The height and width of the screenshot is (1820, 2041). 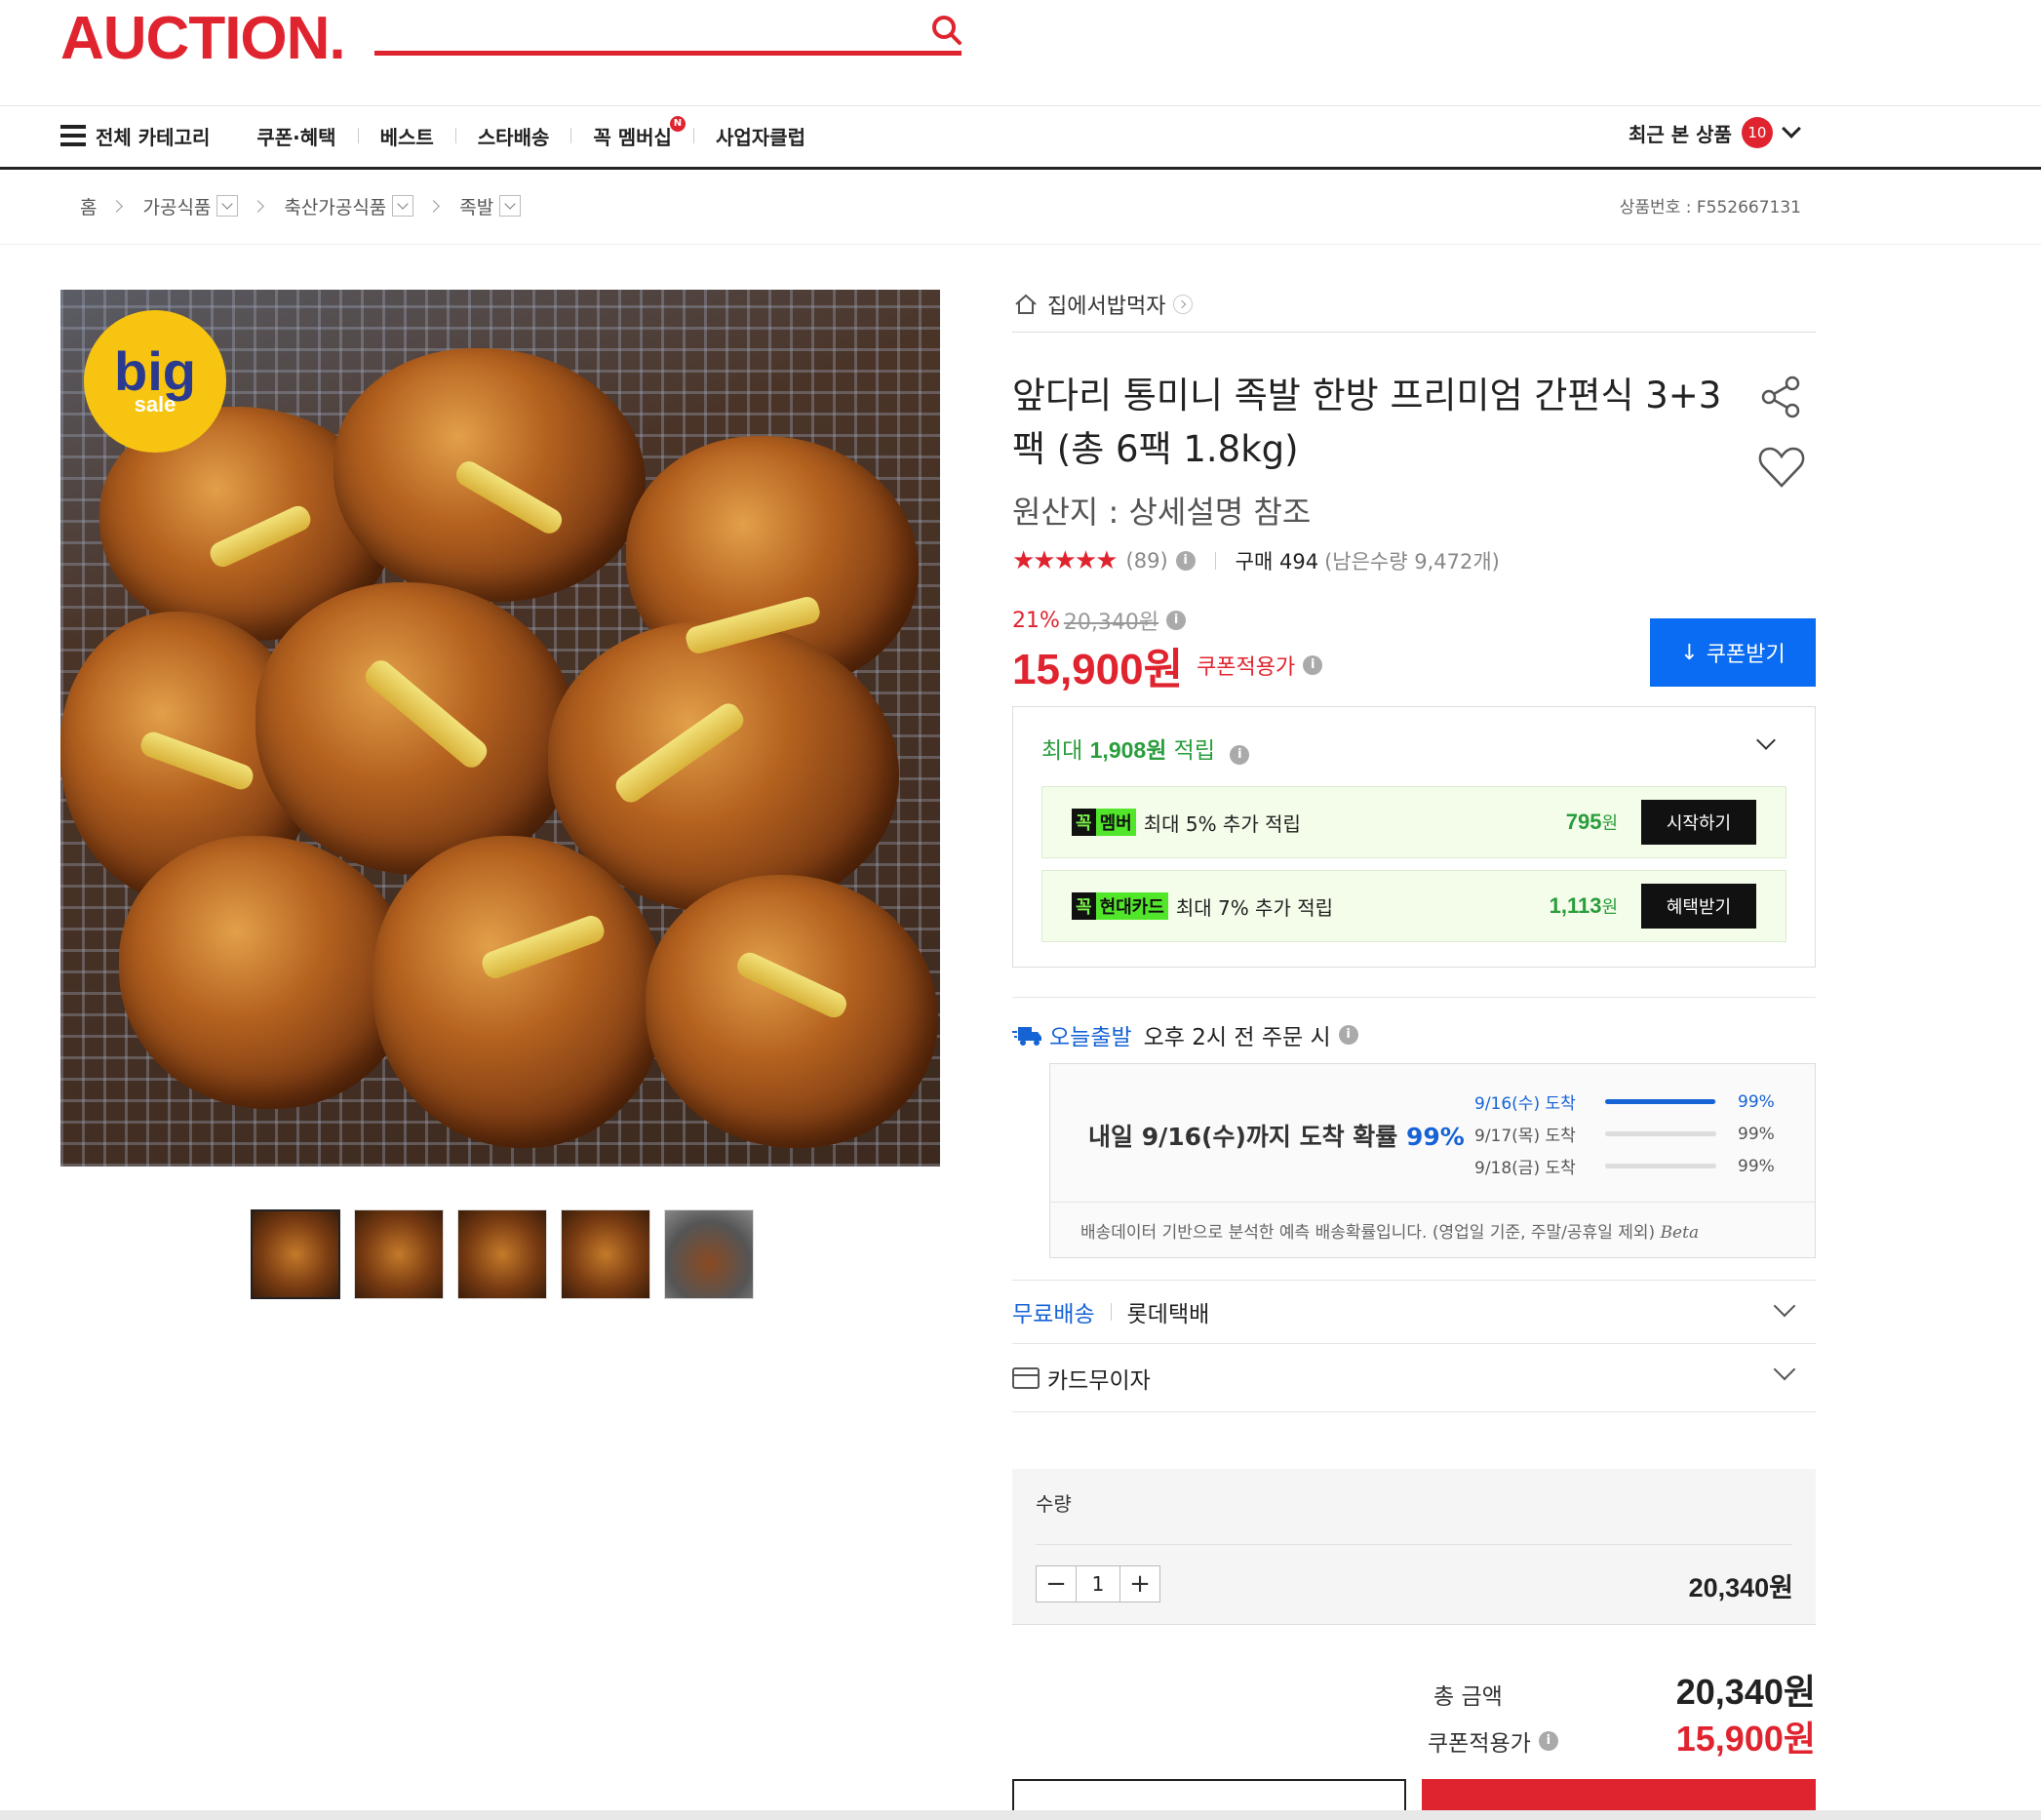 What do you see at coordinates (1525, 1136) in the screenshot?
I see `arrival-date: 9/17(목) 도착` at bounding box center [1525, 1136].